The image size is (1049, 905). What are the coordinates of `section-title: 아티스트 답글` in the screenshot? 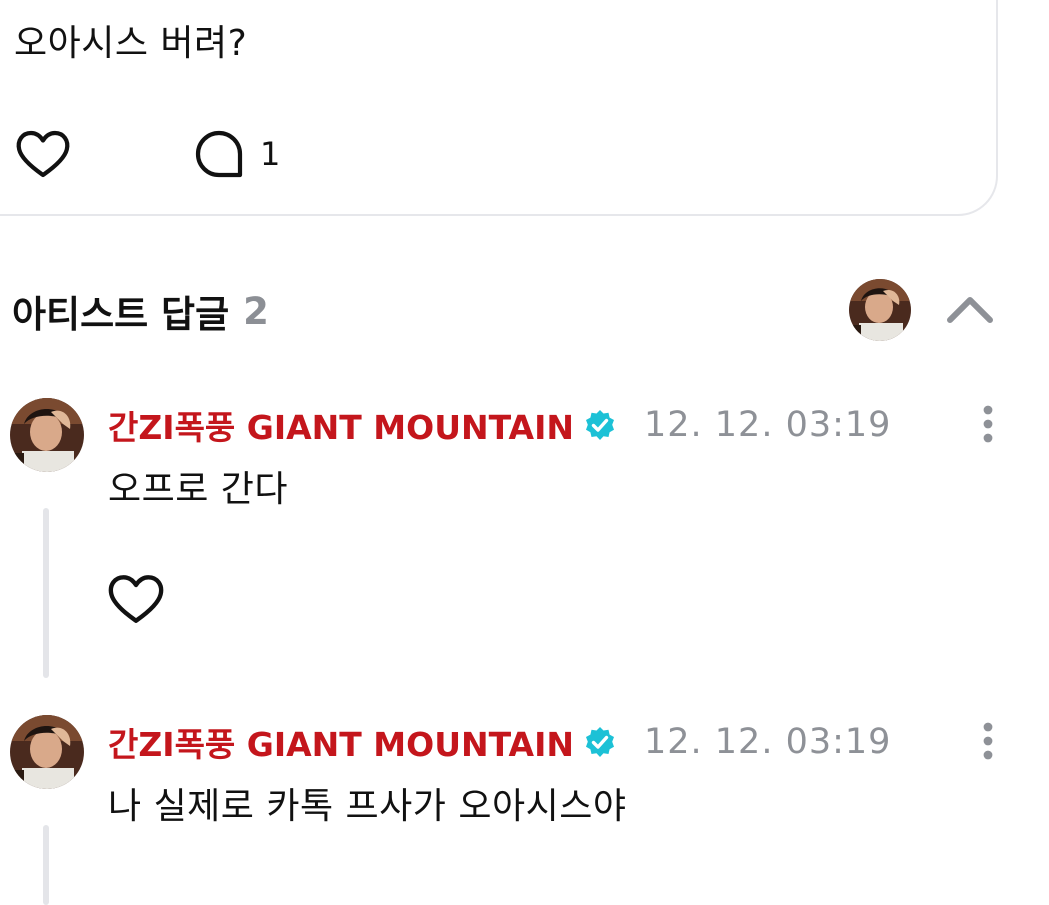 It's located at (121, 314).